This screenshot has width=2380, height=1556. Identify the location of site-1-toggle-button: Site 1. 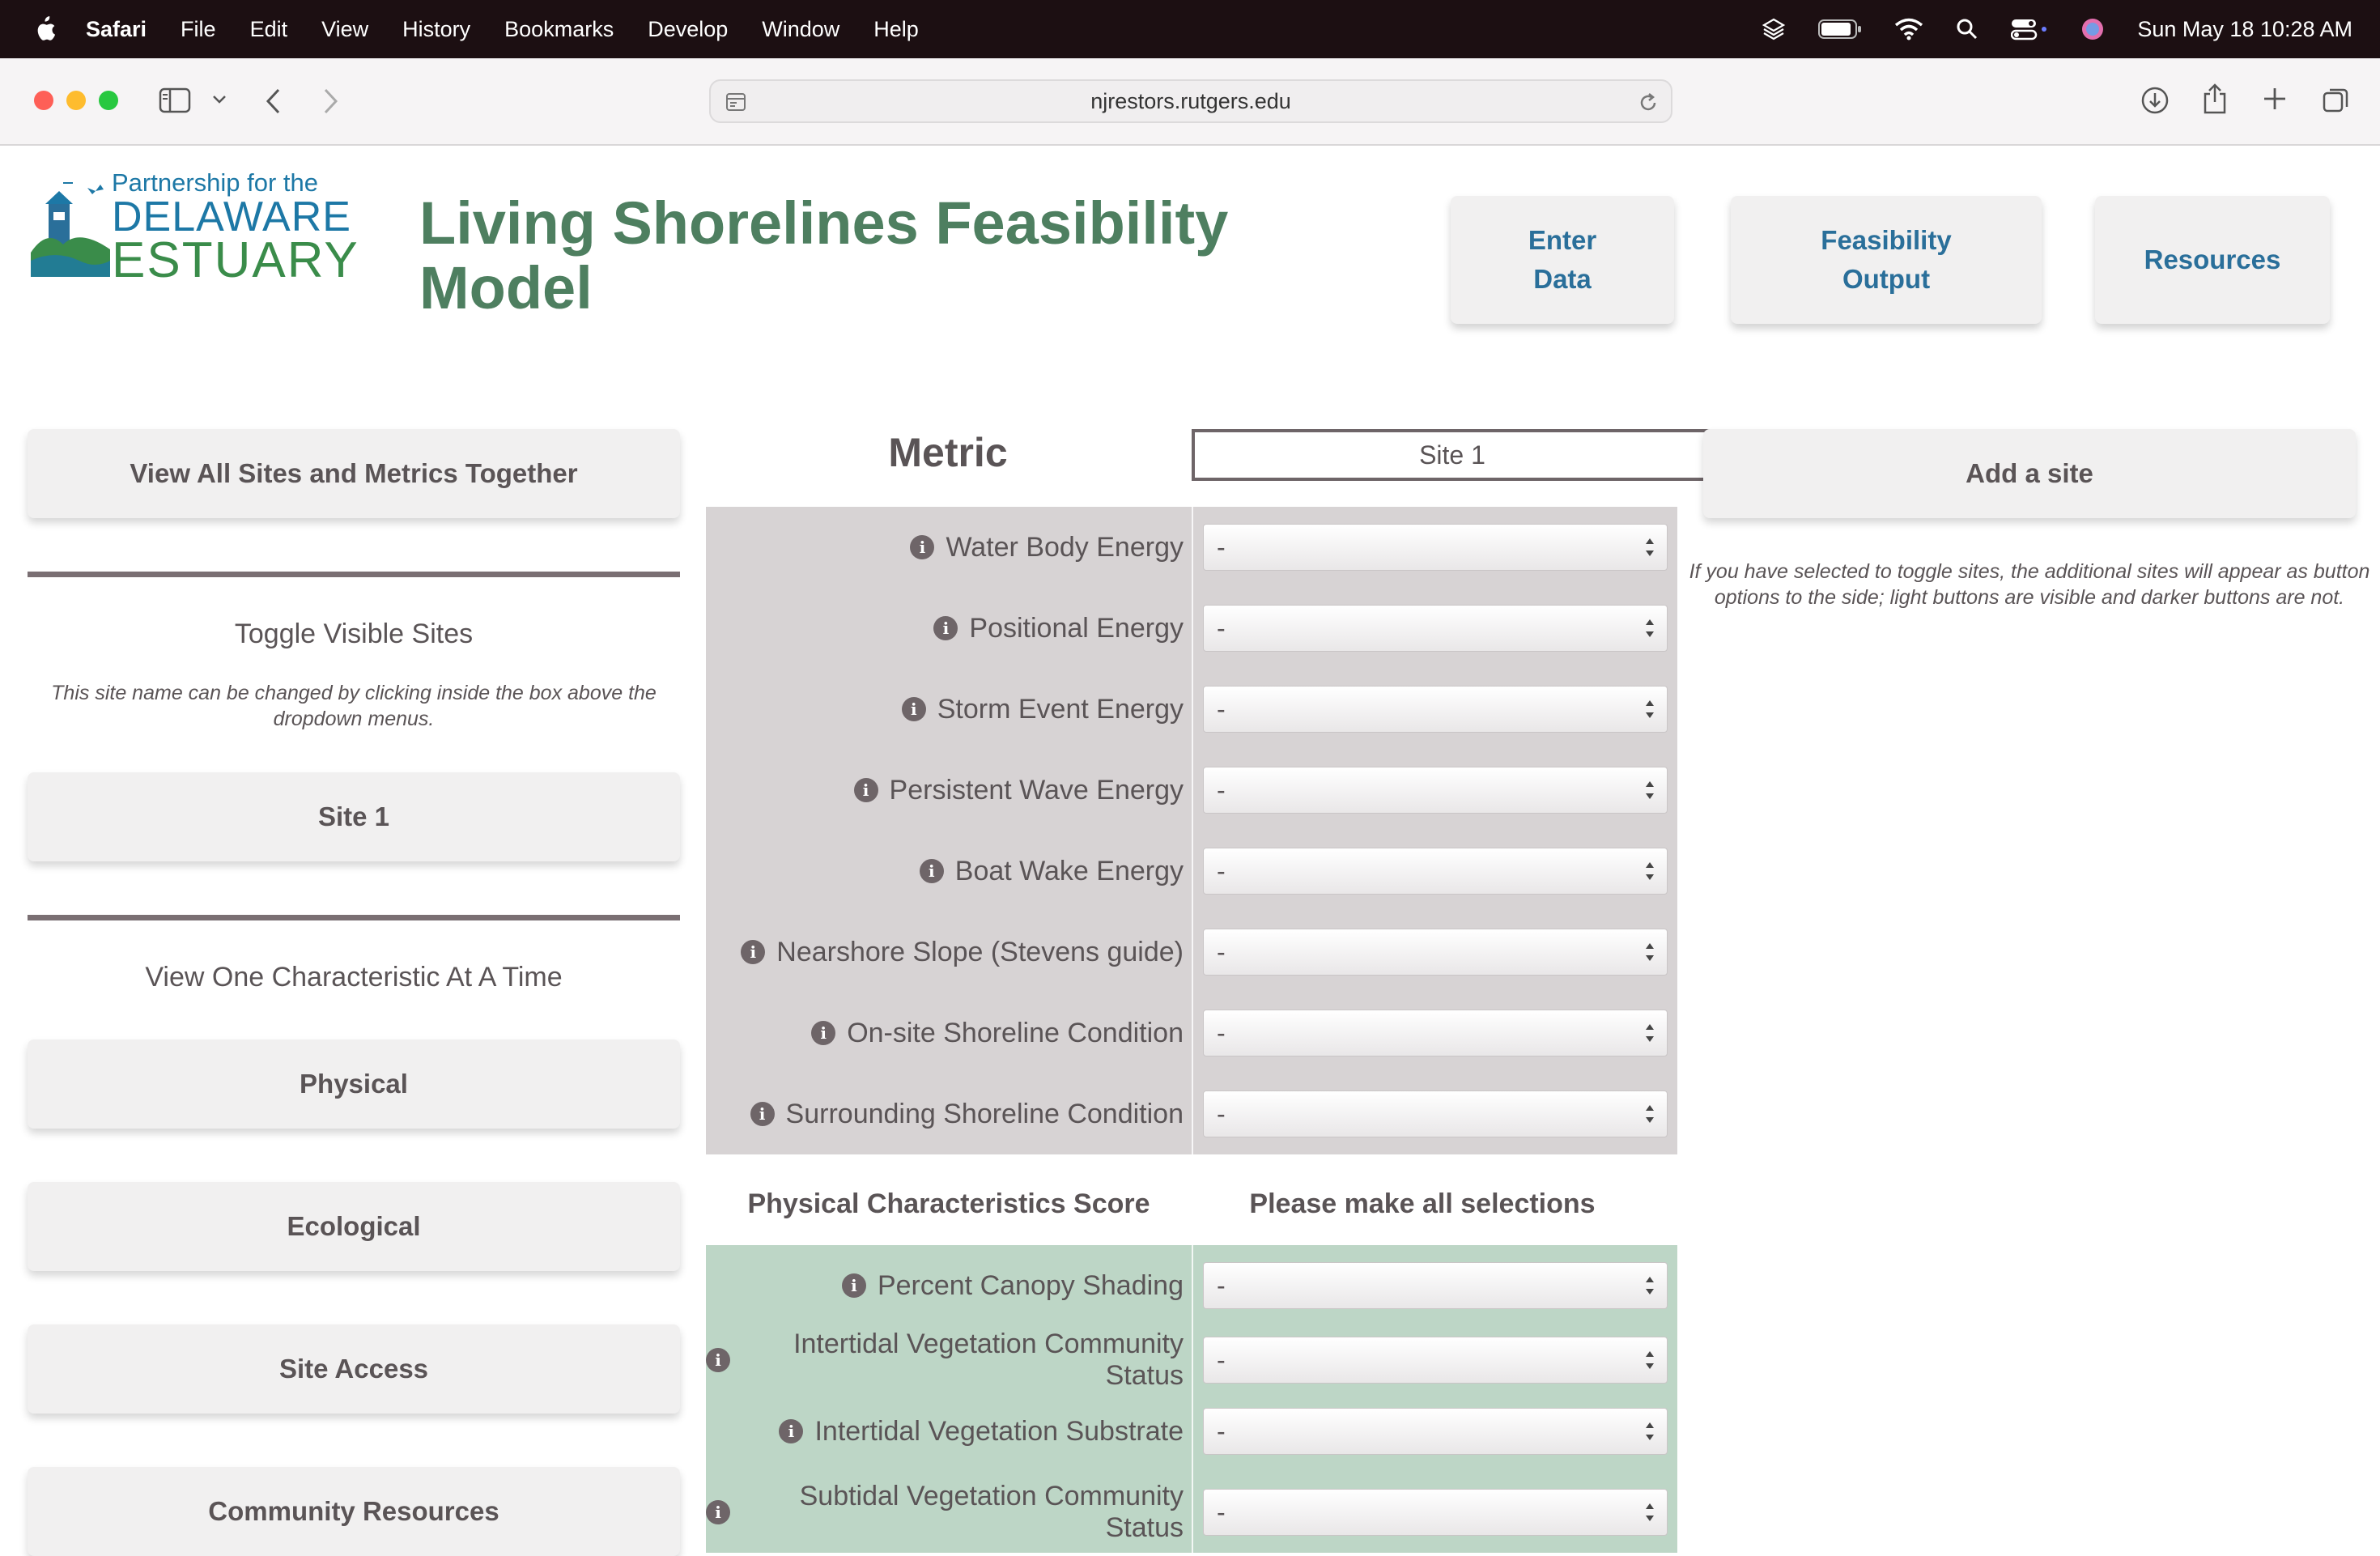
(354, 816).